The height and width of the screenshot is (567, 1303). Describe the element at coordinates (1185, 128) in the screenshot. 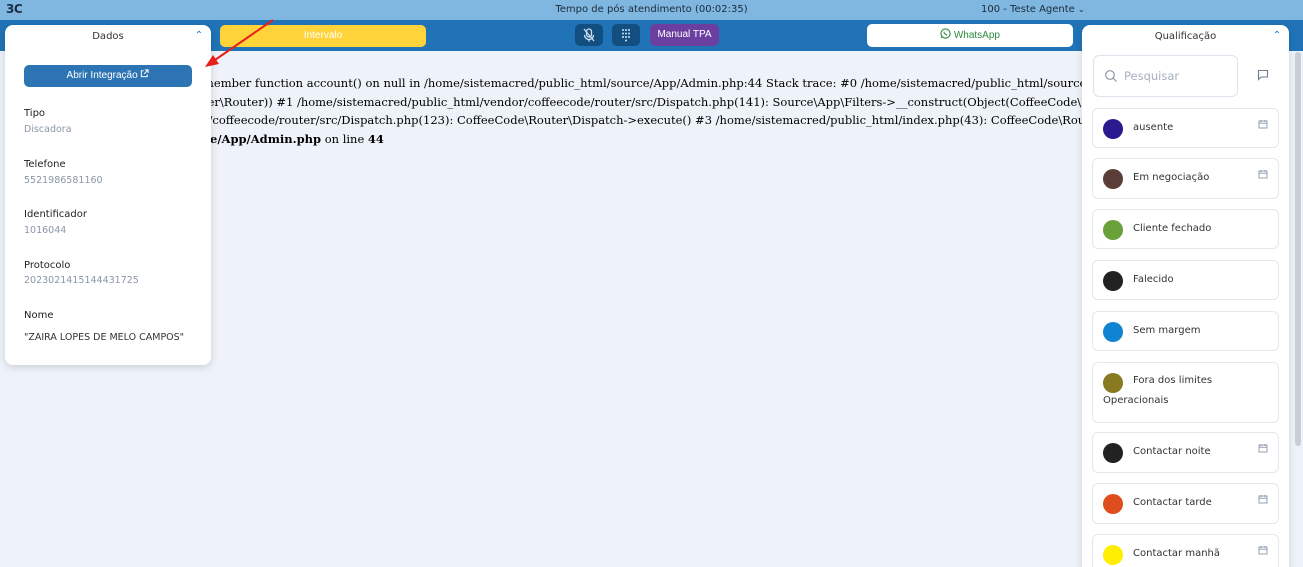

I see `qualificacao-item-ausente: ausente` at that location.